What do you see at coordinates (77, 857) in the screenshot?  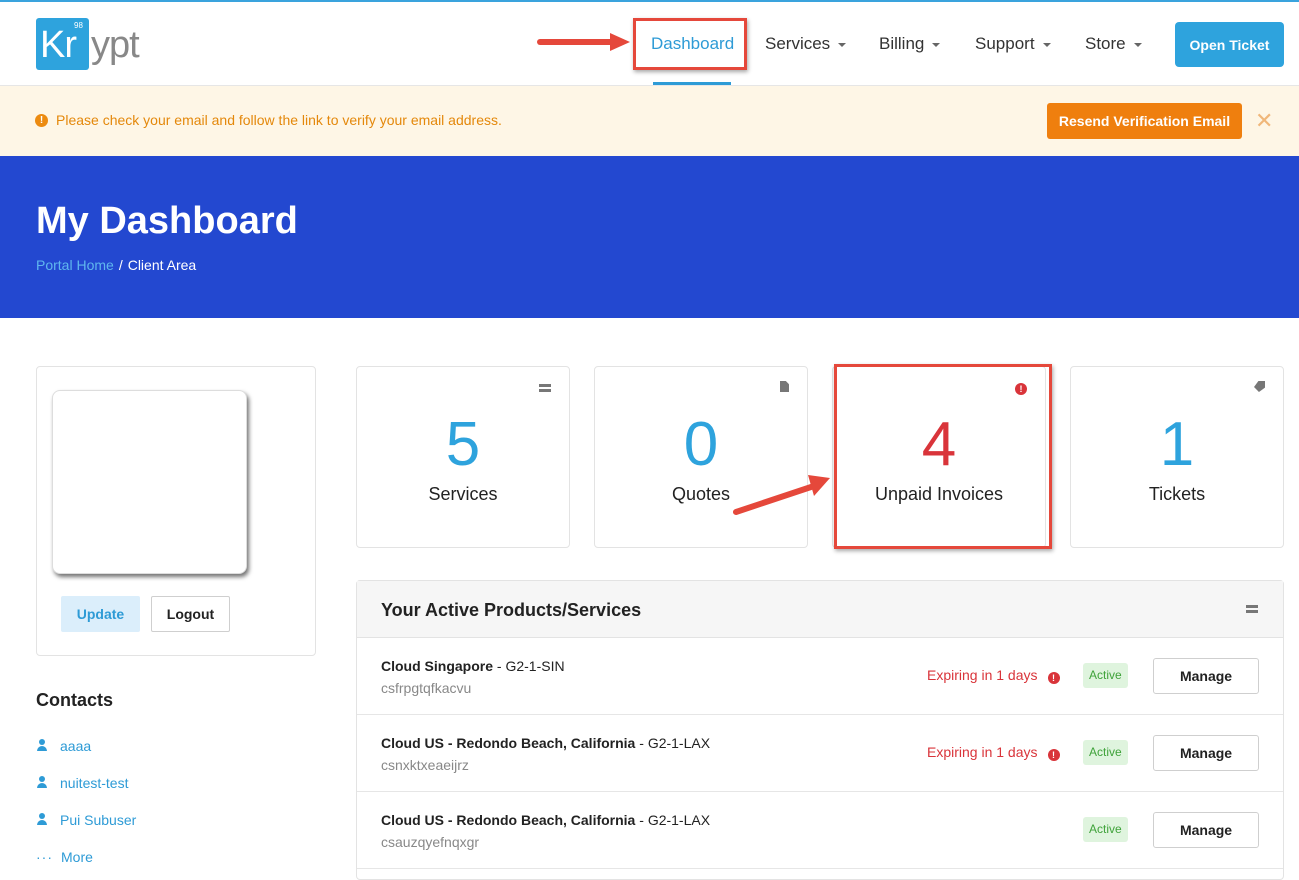 I see `more-label: More` at bounding box center [77, 857].